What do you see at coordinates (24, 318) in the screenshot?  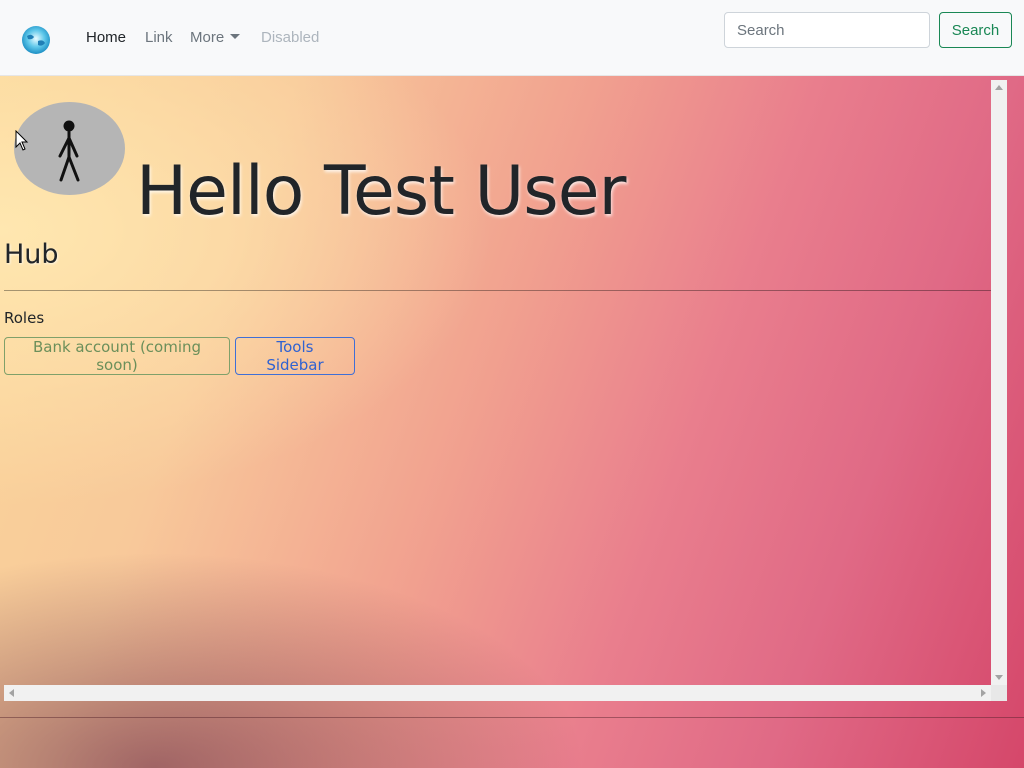 I see `roles-label: Roles` at bounding box center [24, 318].